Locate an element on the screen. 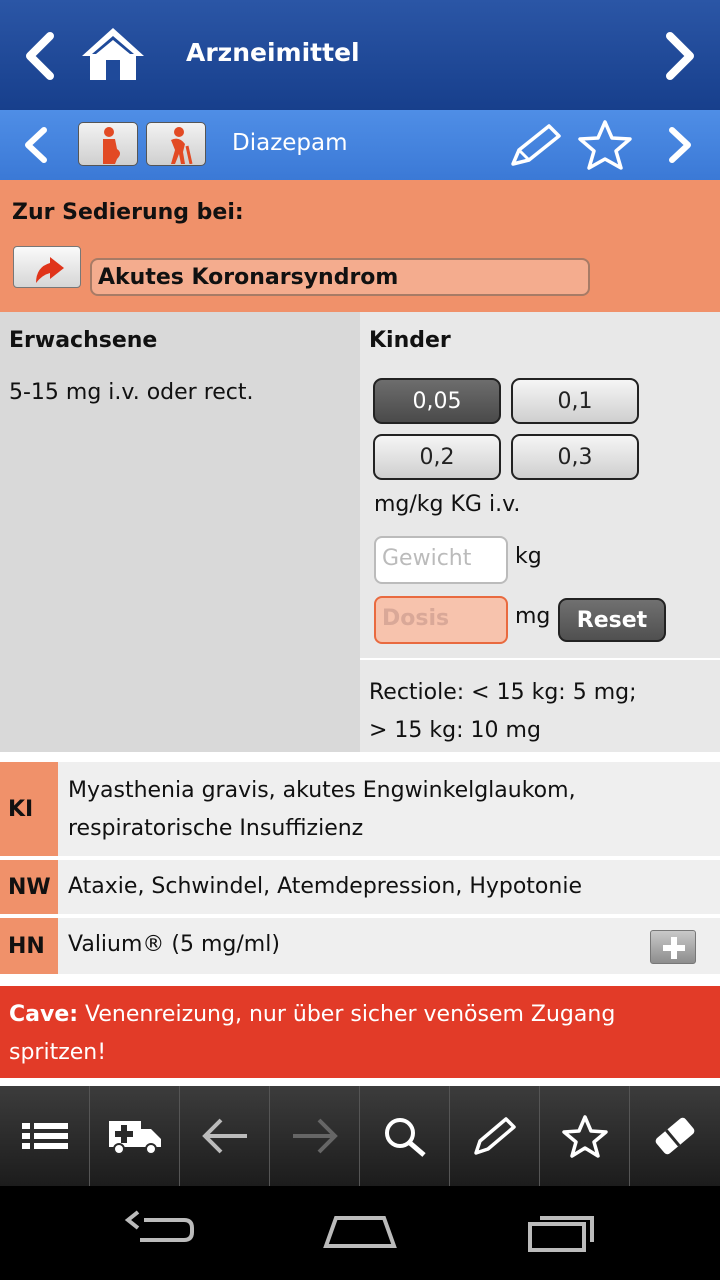 The width and height of the screenshot is (720, 1280). list-icon is located at coordinates (44, 1136).